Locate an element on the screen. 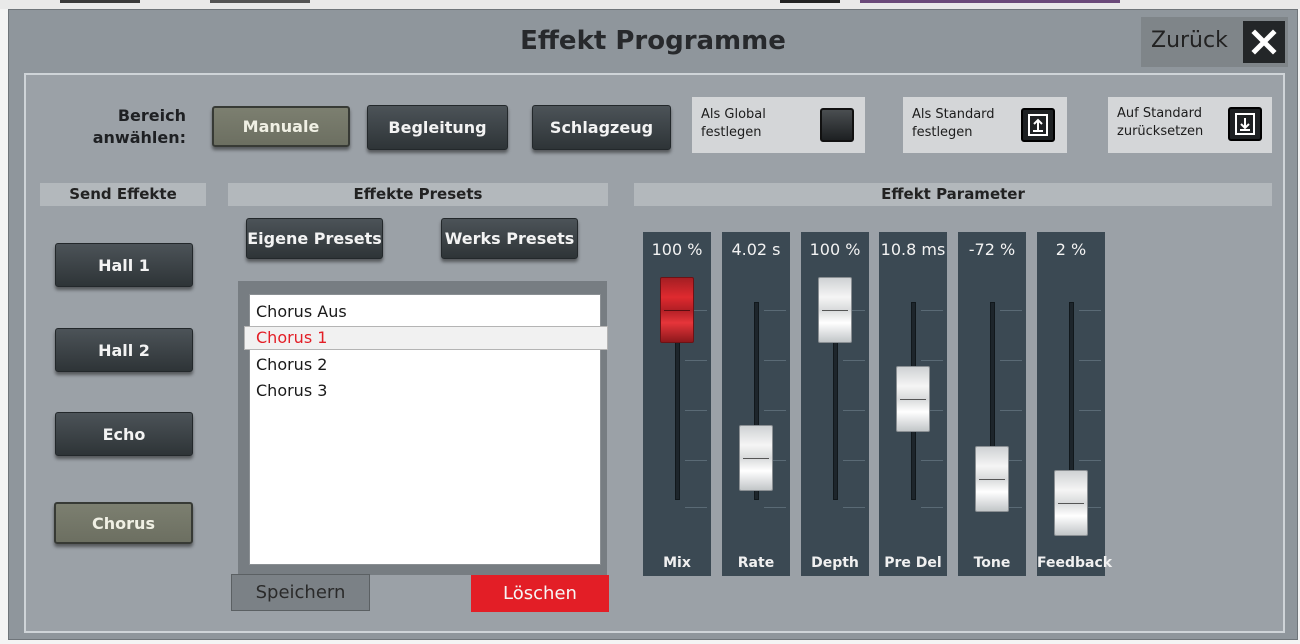 The height and width of the screenshot is (644, 1300). fader-mix: 100 % Mix is located at coordinates (677, 404).